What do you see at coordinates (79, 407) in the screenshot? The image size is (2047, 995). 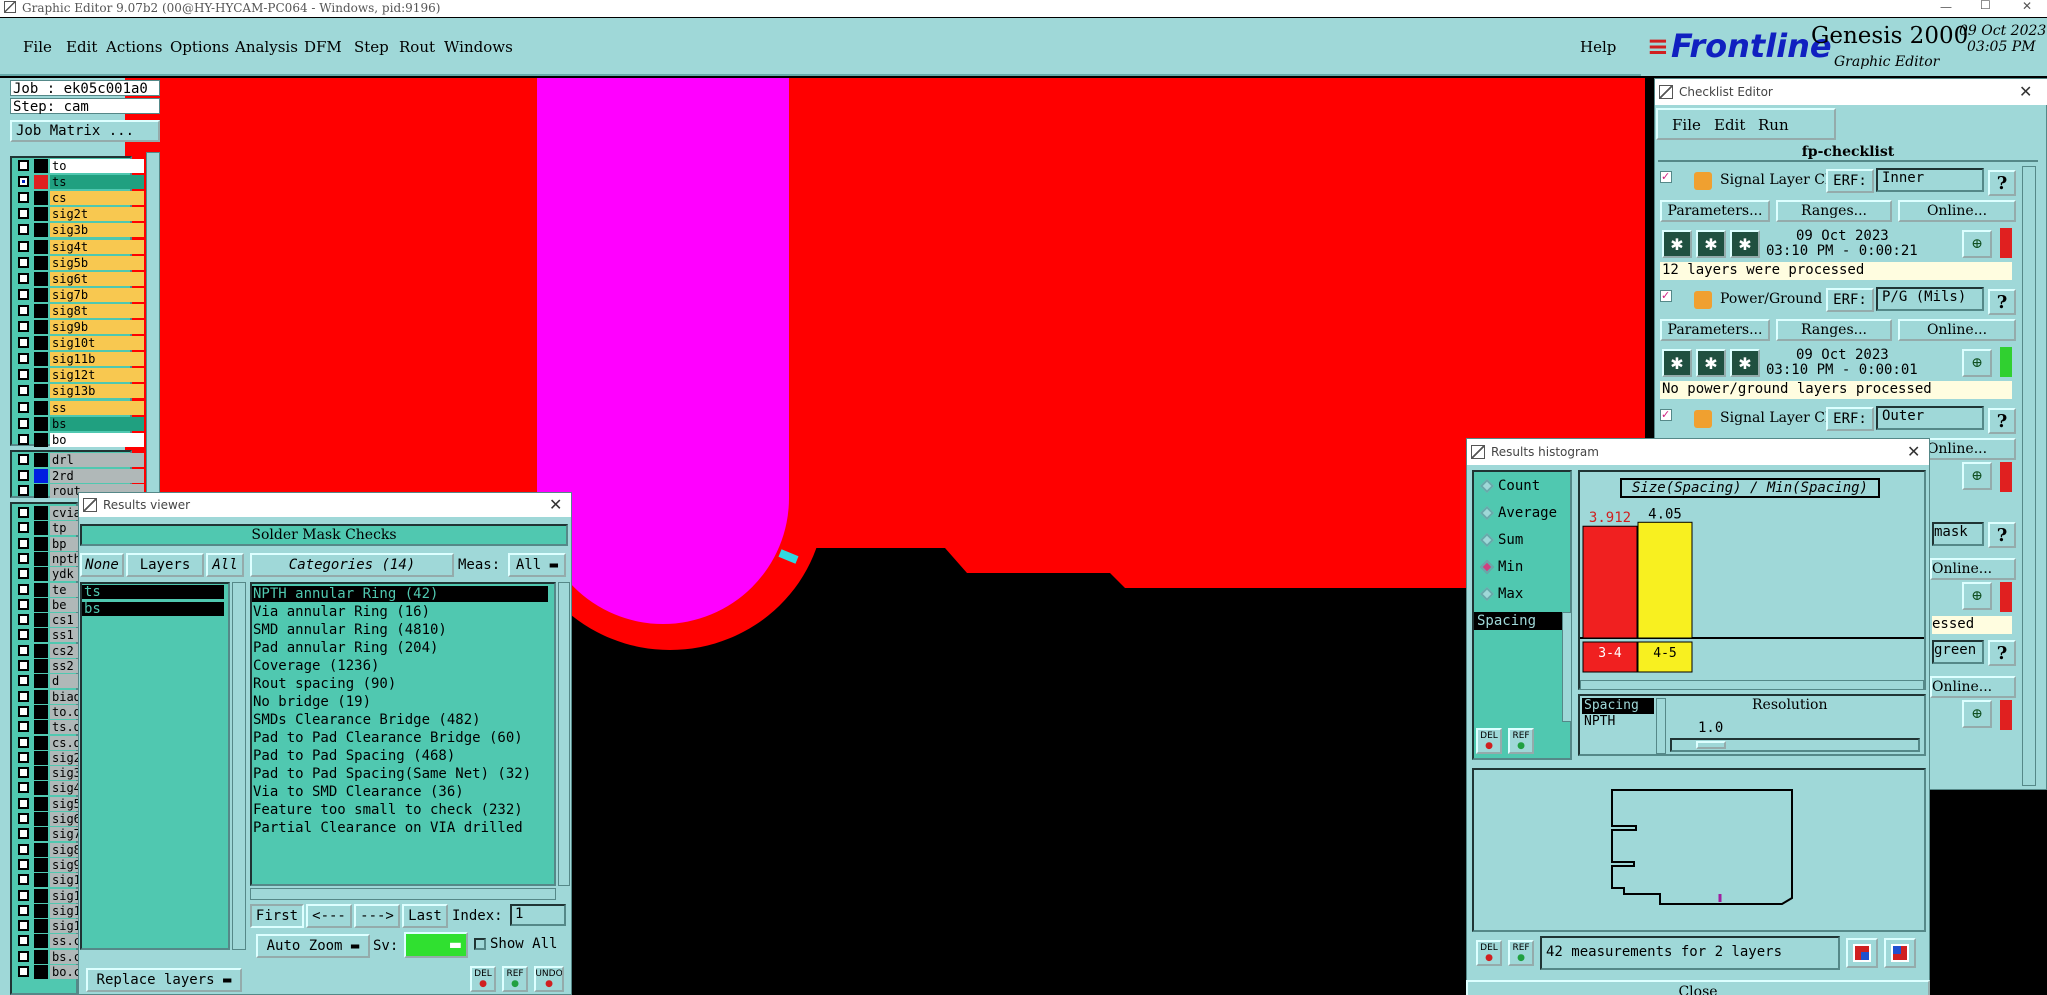 I see `layer-row: ss` at bounding box center [79, 407].